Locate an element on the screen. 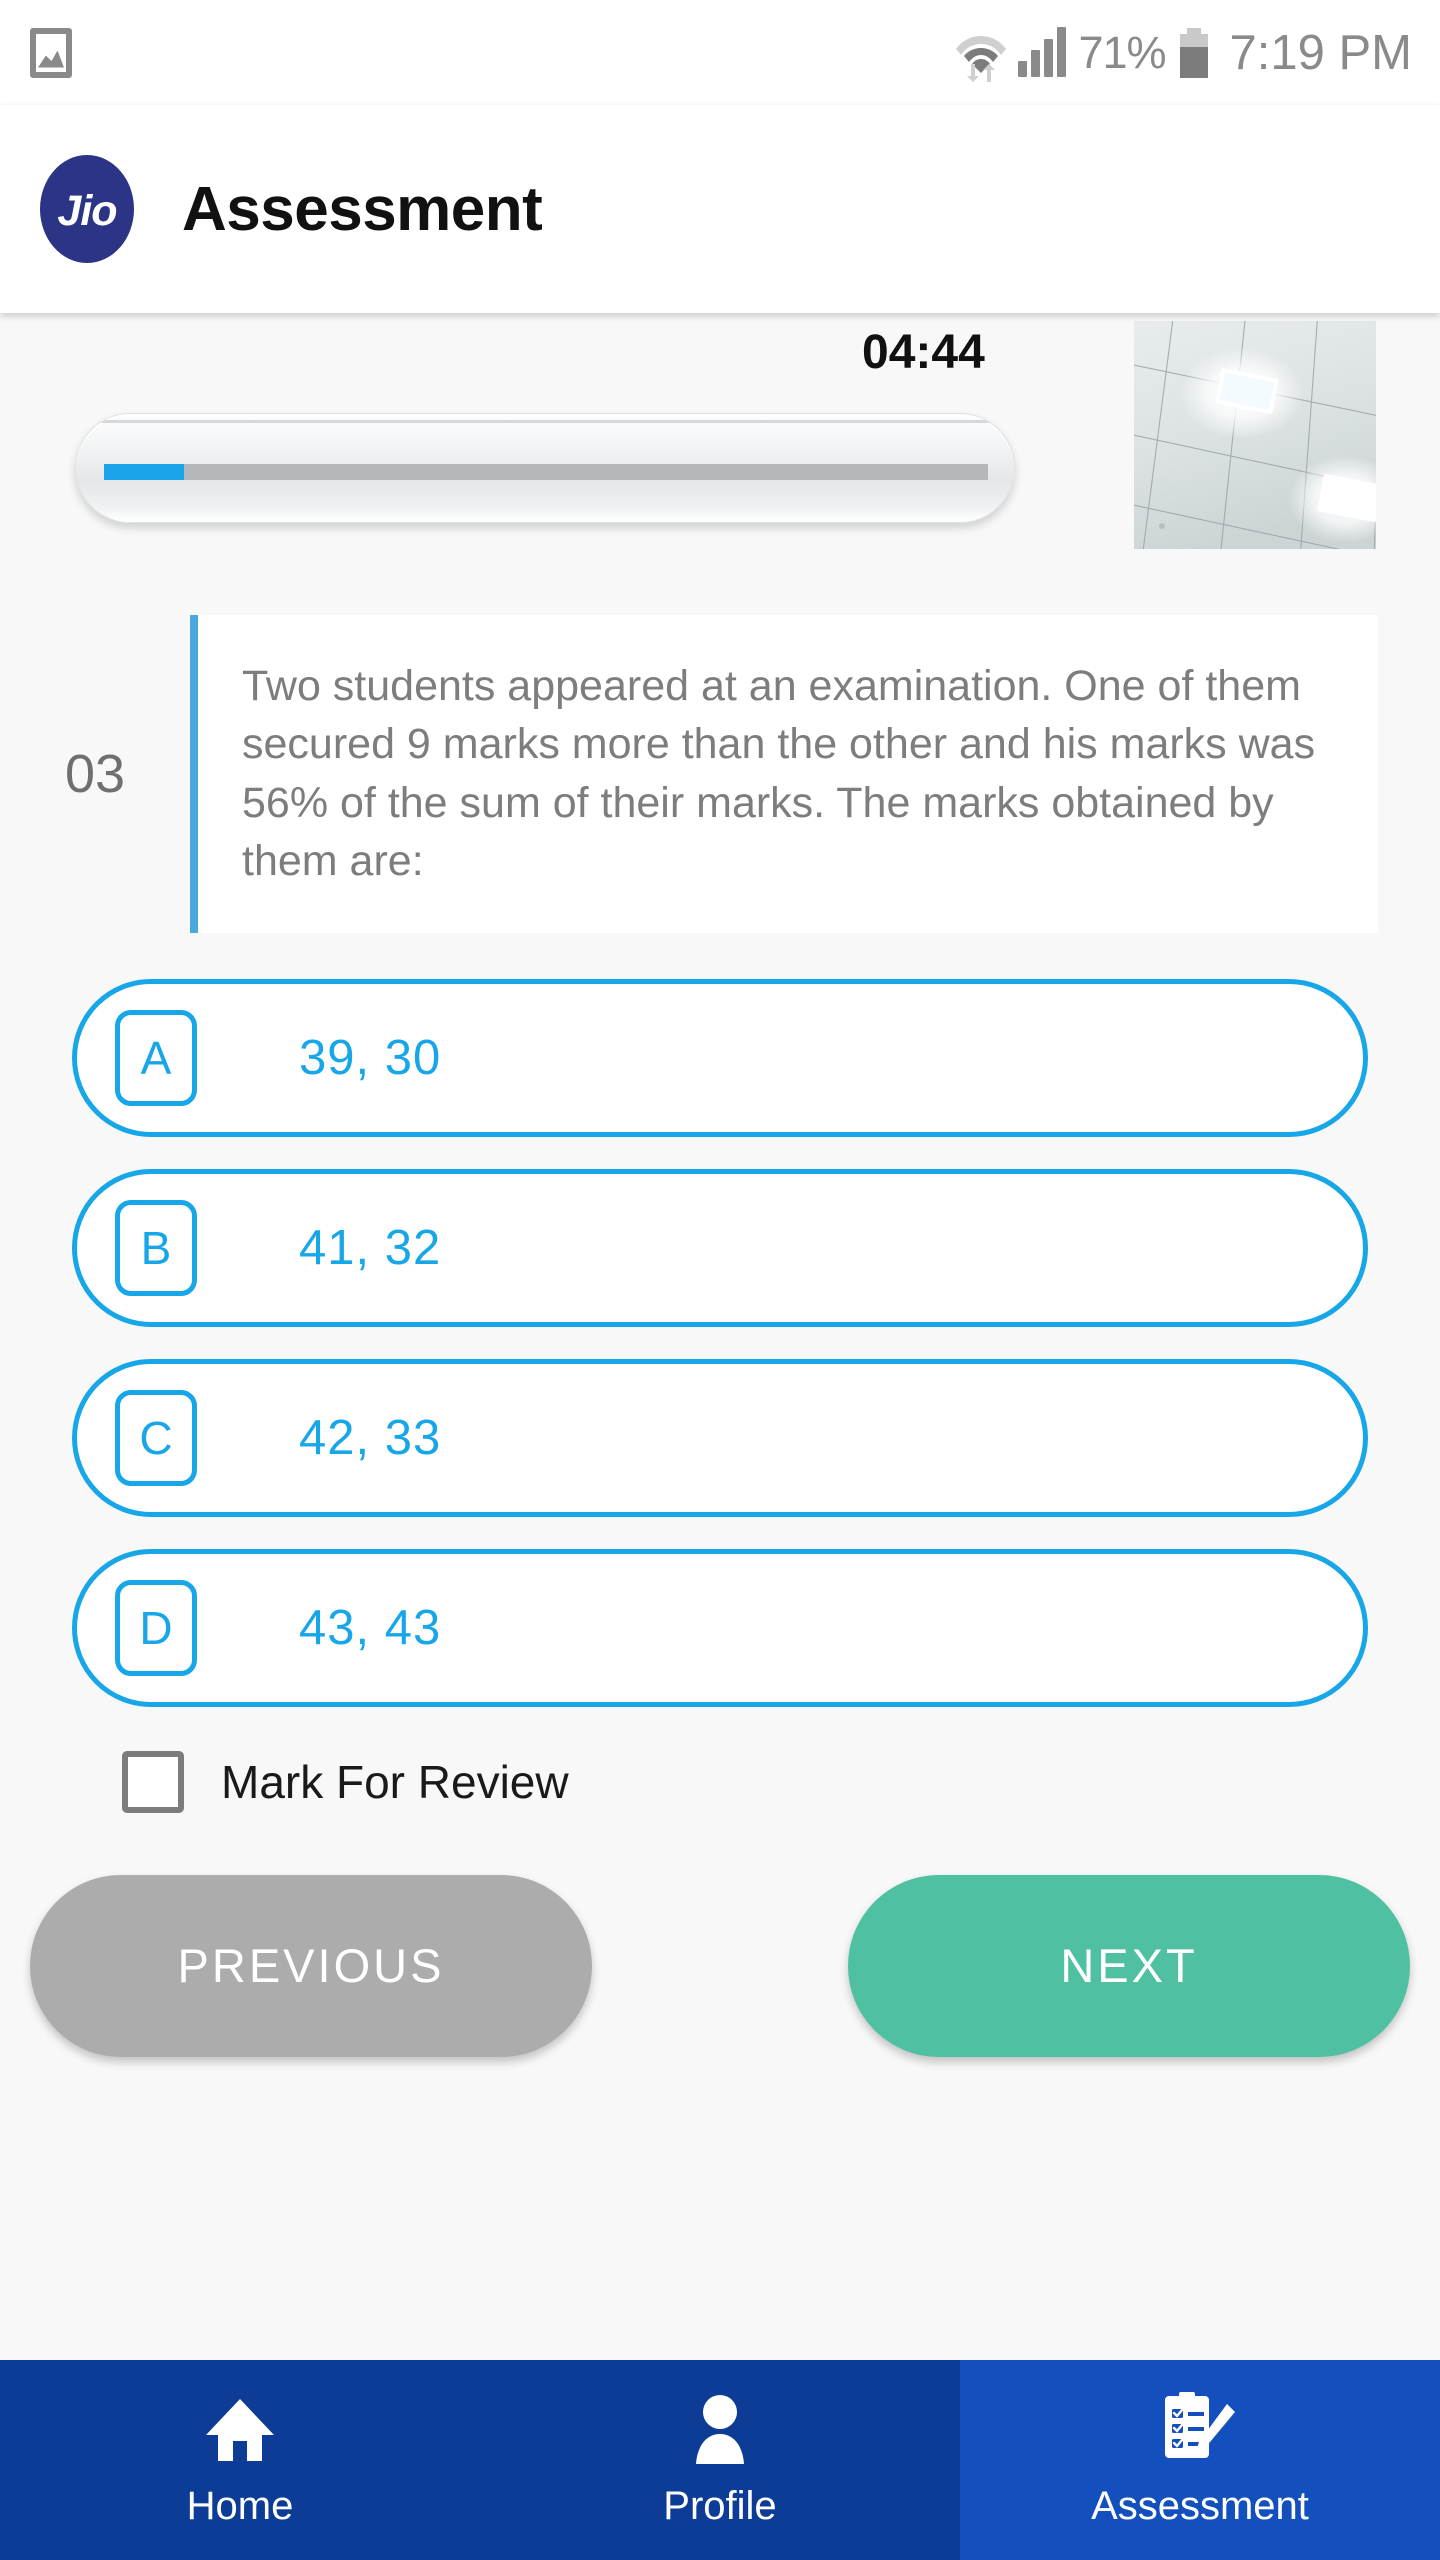  option-b-badge: B is located at coordinates (156, 1247).